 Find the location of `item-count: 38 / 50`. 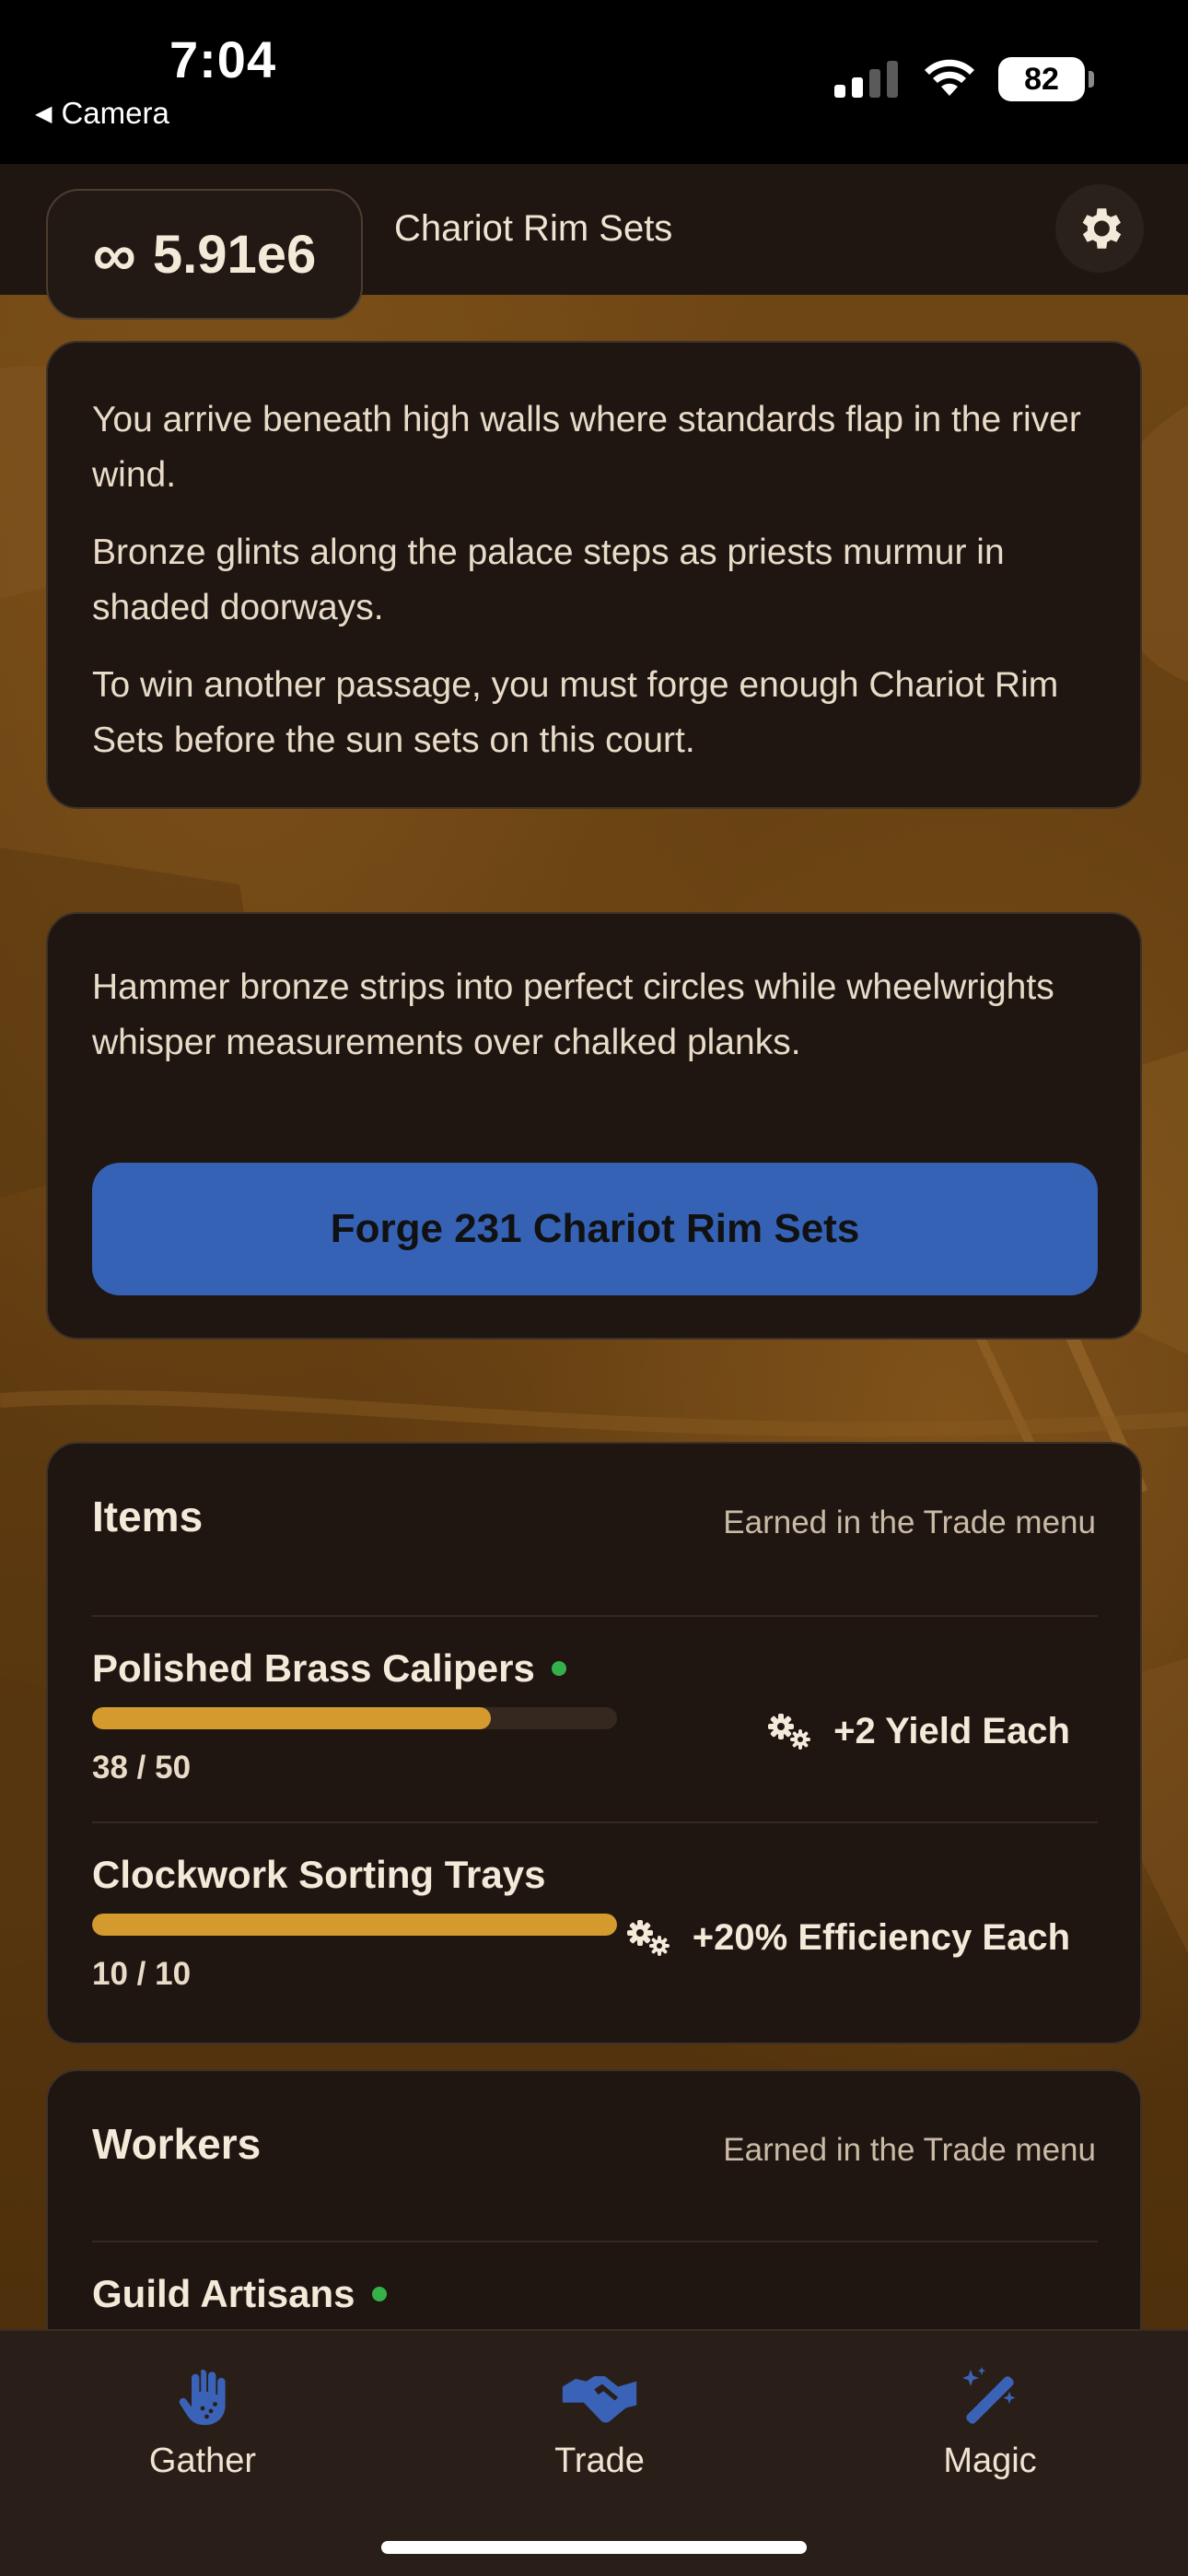

item-count: 38 / 50 is located at coordinates (142, 1768).